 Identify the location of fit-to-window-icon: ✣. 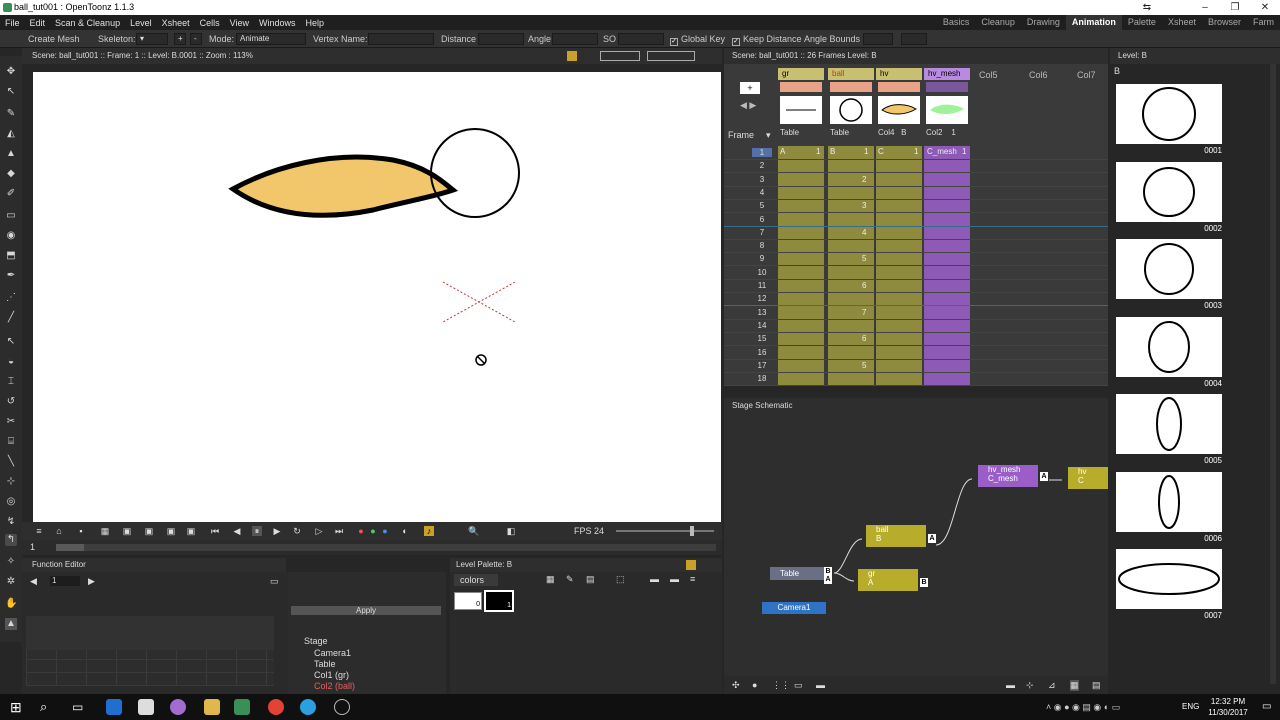
(736, 685).